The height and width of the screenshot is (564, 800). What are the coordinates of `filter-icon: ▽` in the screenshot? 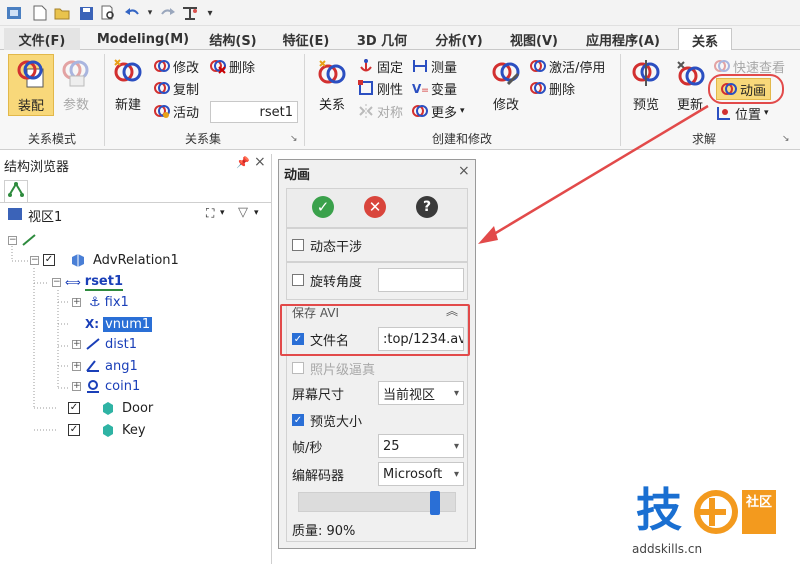 It's located at (243, 212).